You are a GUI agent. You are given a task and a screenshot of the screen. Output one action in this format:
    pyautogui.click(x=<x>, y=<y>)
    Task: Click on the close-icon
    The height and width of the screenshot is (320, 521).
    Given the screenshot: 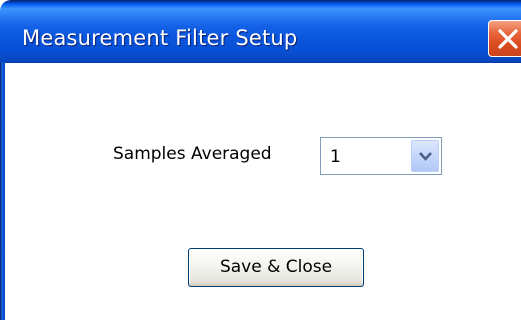 What is the action you would take?
    pyautogui.click(x=508, y=39)
    